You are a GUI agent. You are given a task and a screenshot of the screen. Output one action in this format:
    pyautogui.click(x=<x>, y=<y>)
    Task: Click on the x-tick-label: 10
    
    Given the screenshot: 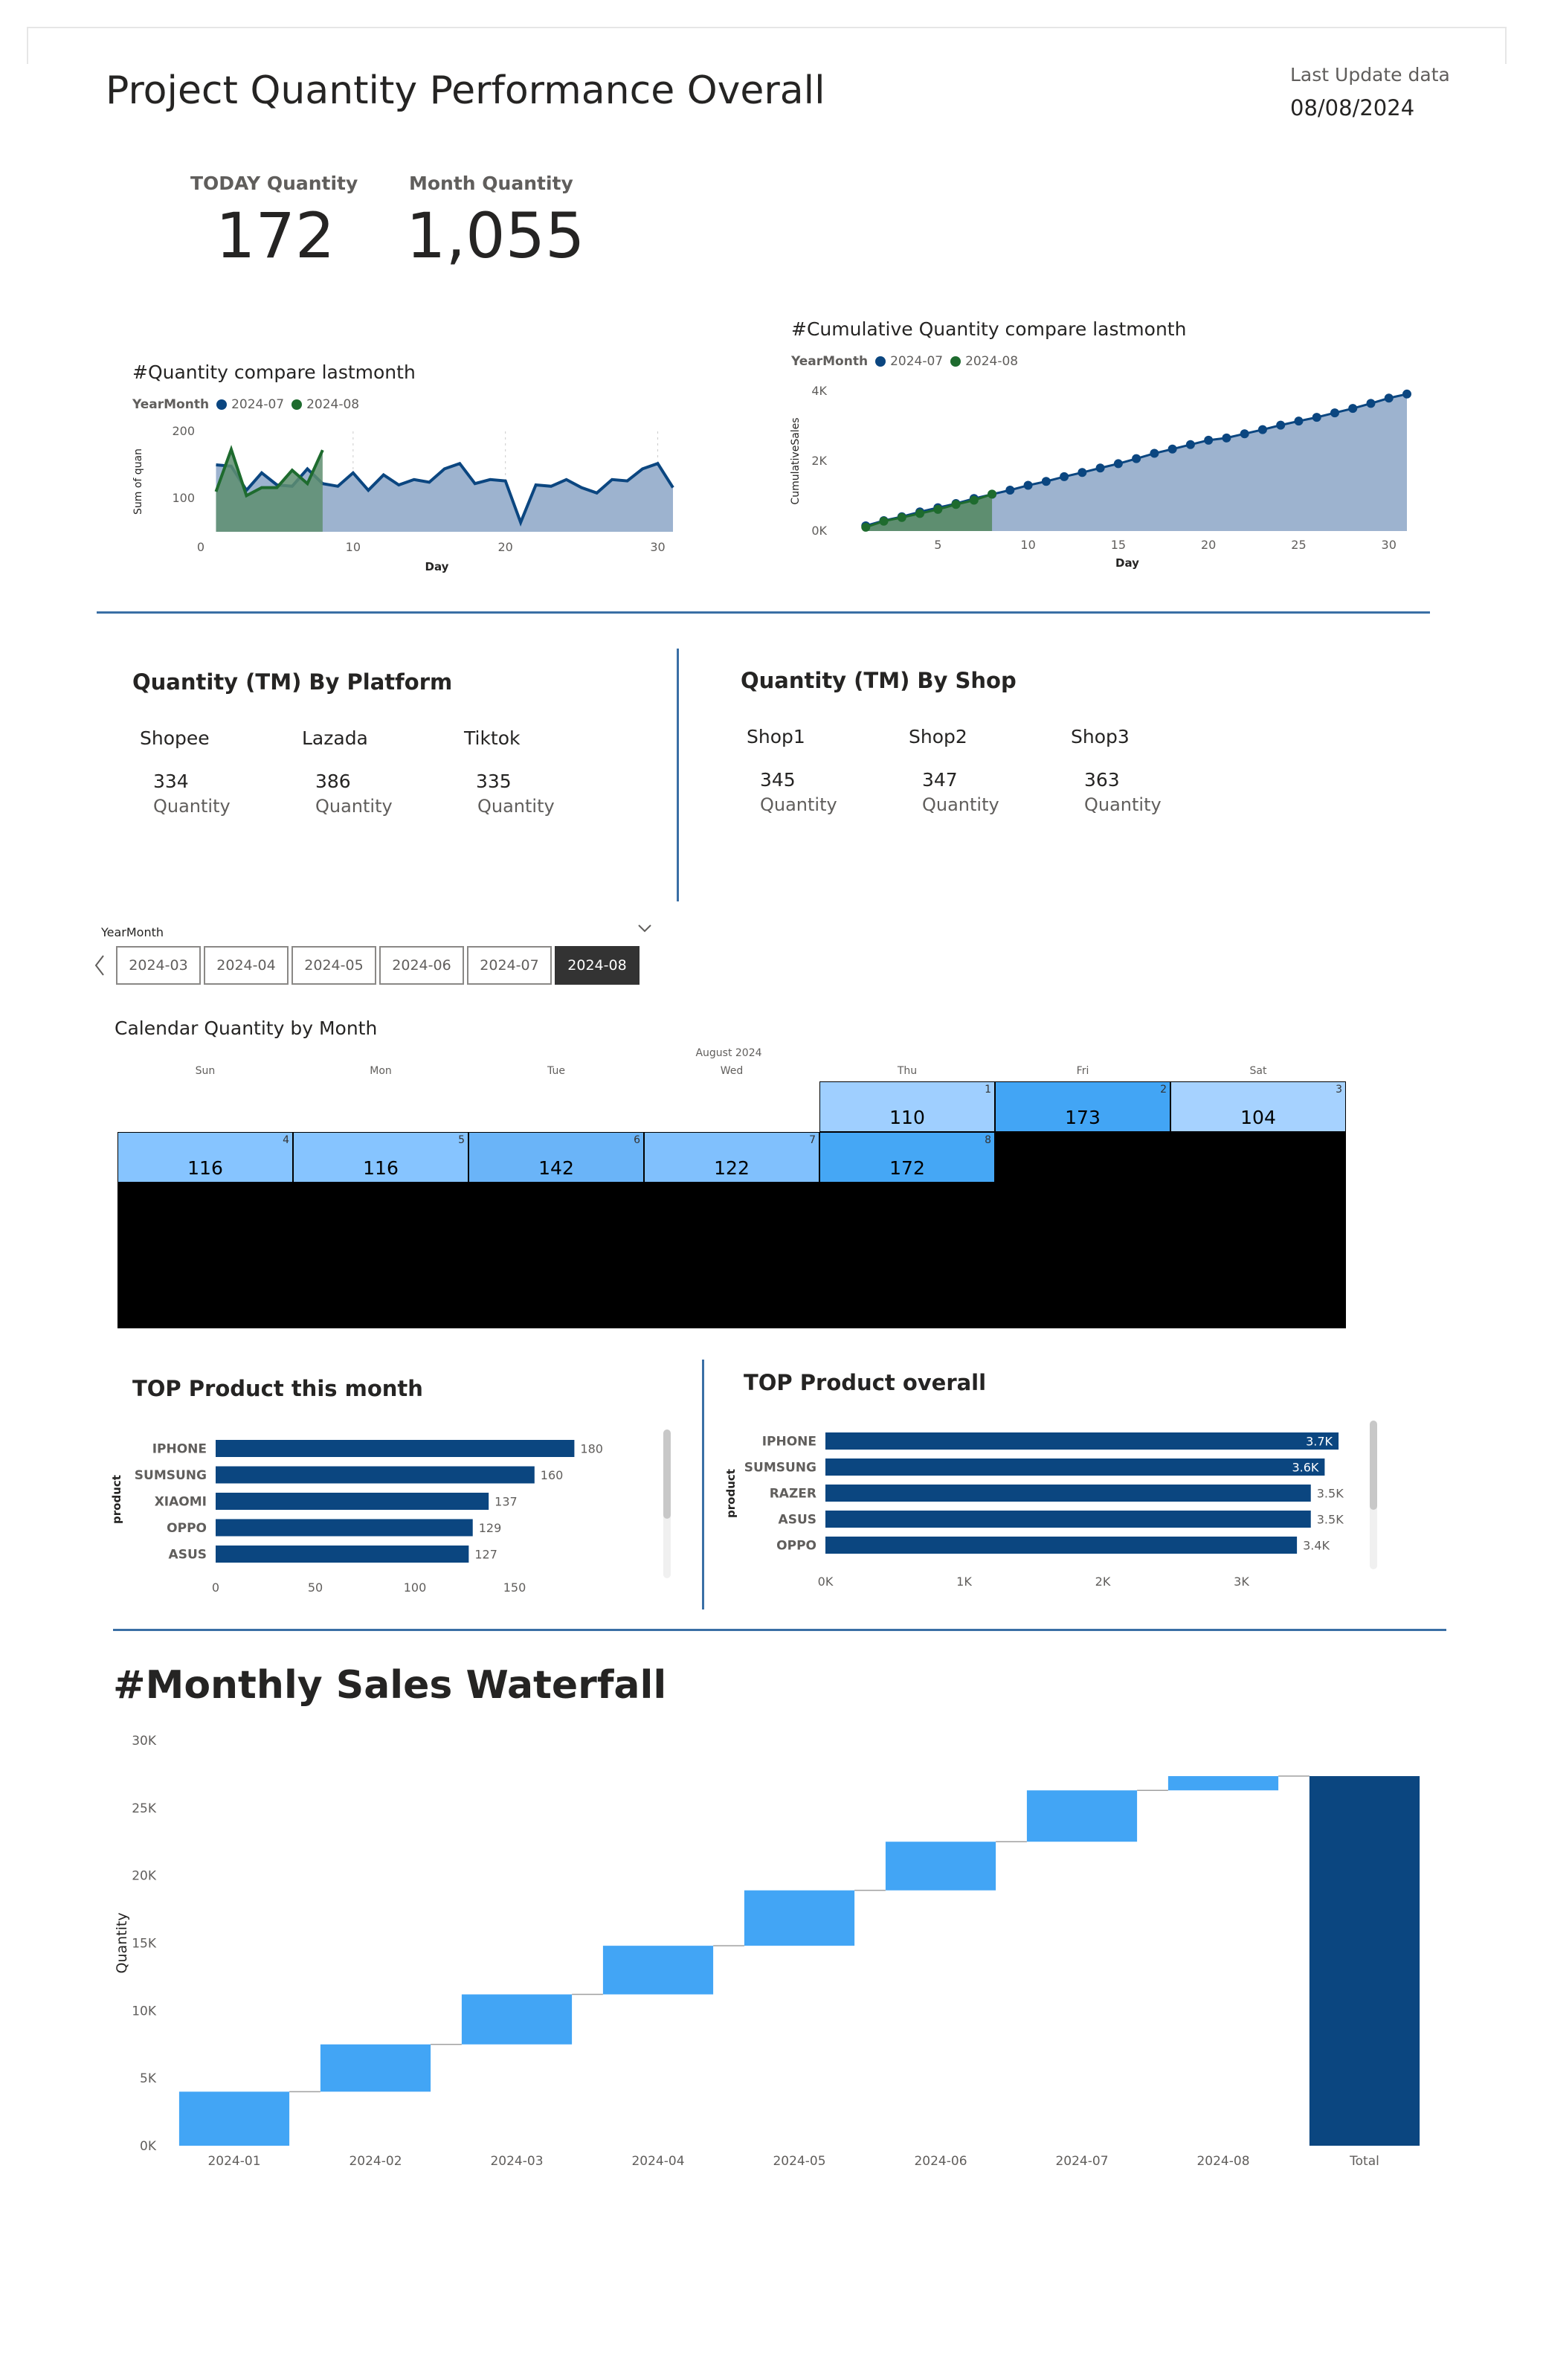 What is the action you would take?
    pyautogui.click(x=353, y=547)
    